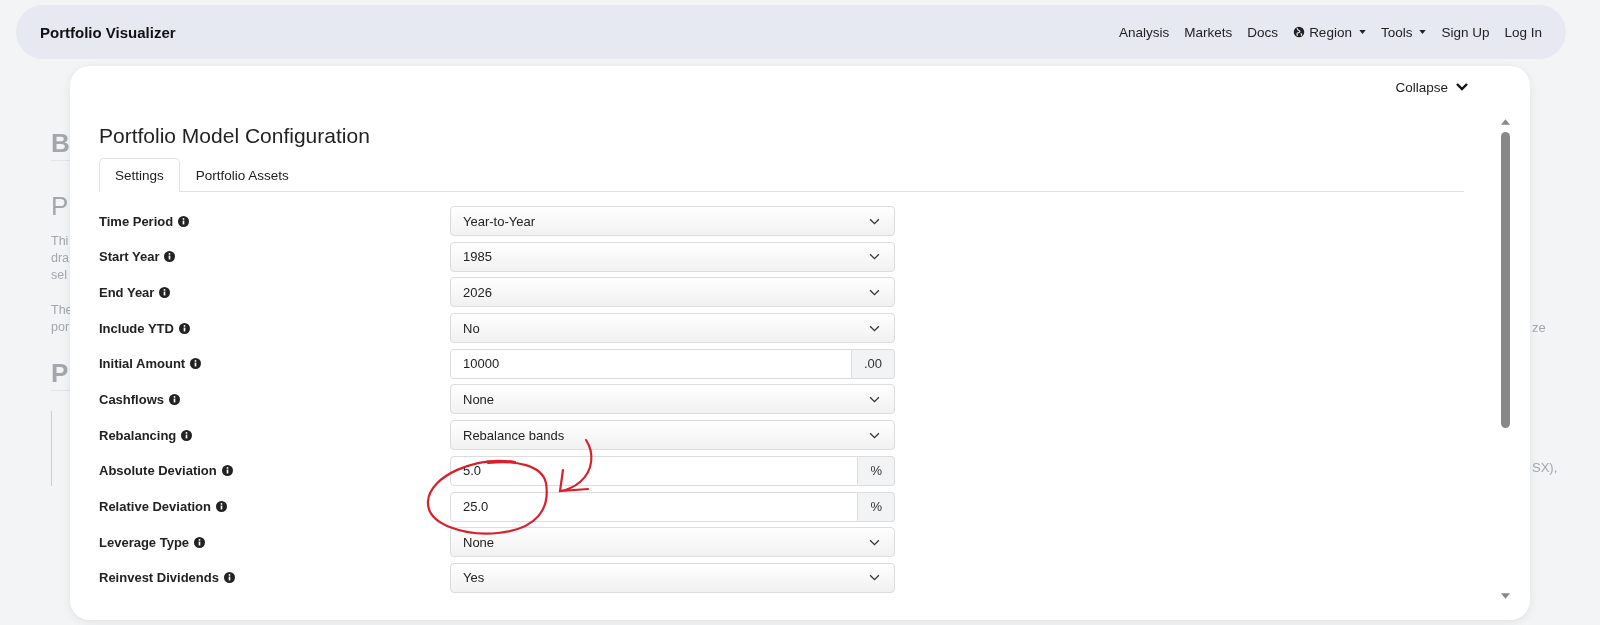 This screenshot has width=1600, height=625. What do you see at coordinates (672, 328) in the screenshot?
I see `dropdown-field: No` at bounding box center [672, 328].